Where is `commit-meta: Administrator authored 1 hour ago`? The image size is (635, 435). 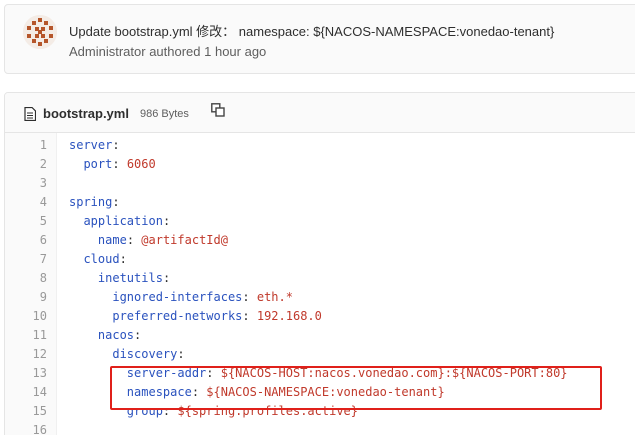
commit-meta: Administrator authored 1 hour ago is located at coordinates (168, 51).